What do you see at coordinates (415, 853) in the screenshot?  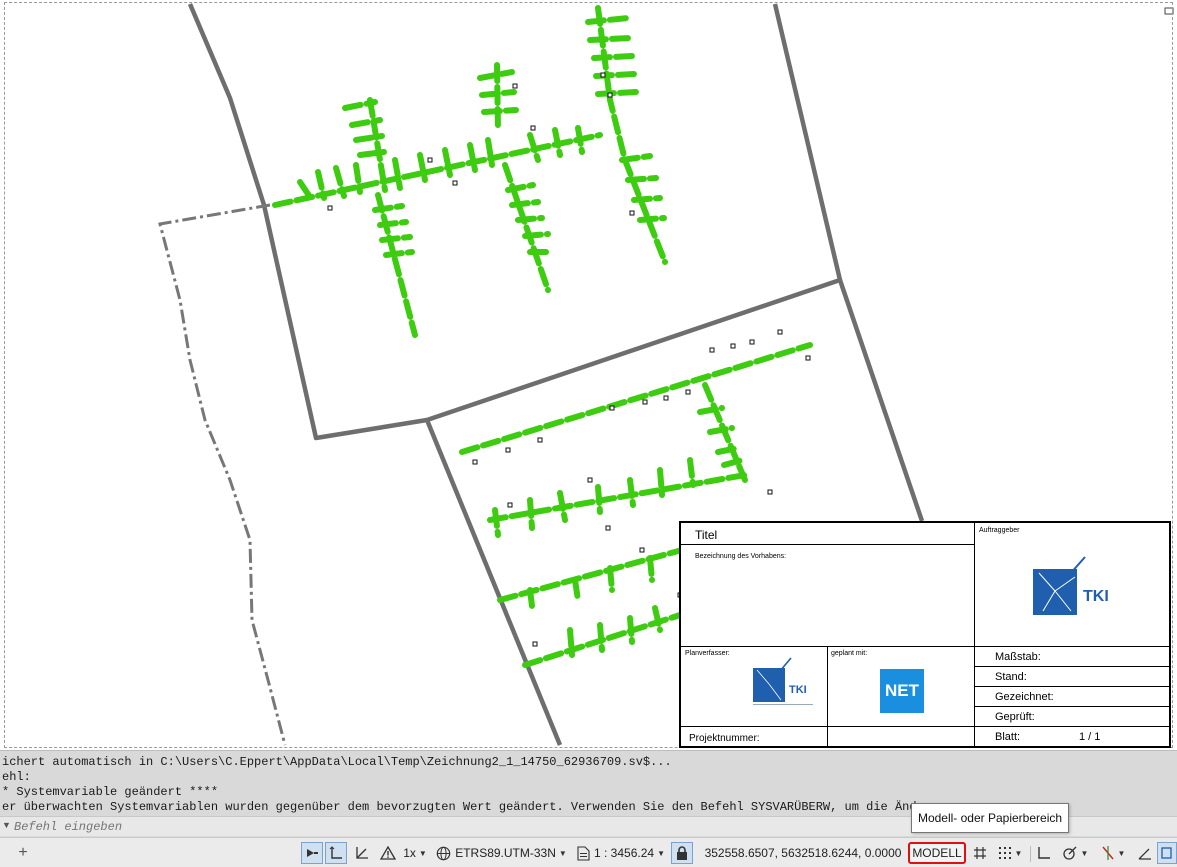 I see `annotation-scale-dropdown: 1x ▼` at bounding box center [415, 853].